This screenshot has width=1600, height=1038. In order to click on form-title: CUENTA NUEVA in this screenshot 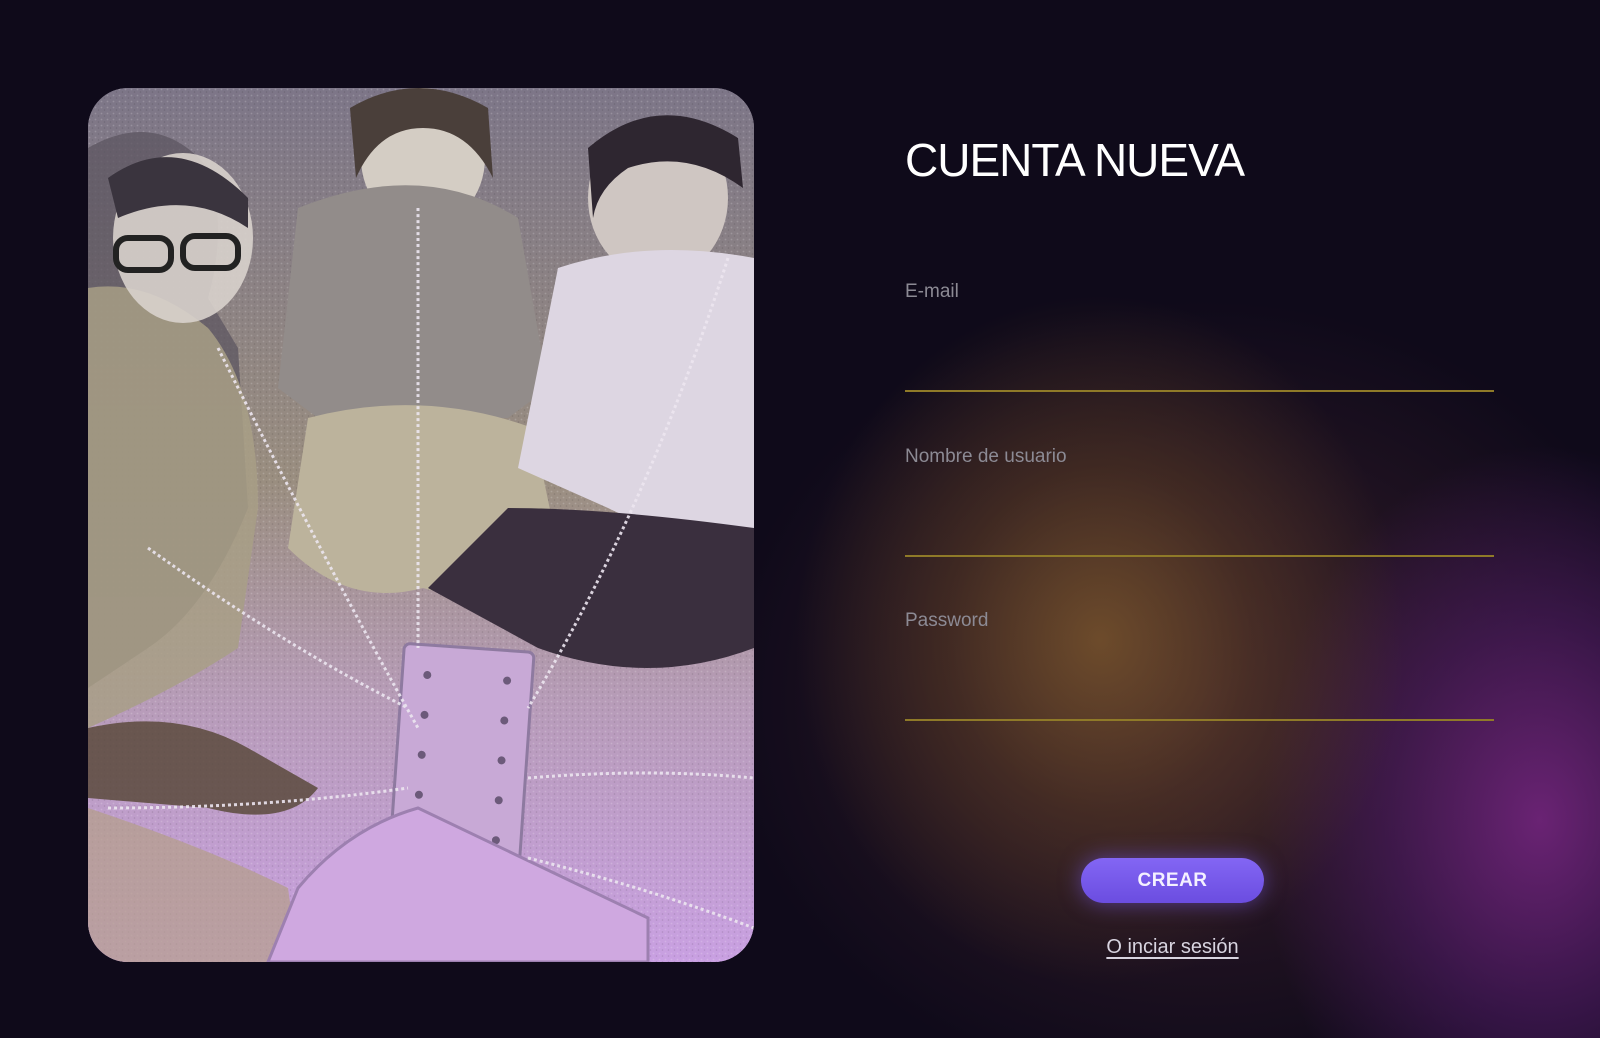, I will do `click(1075, 160)`.